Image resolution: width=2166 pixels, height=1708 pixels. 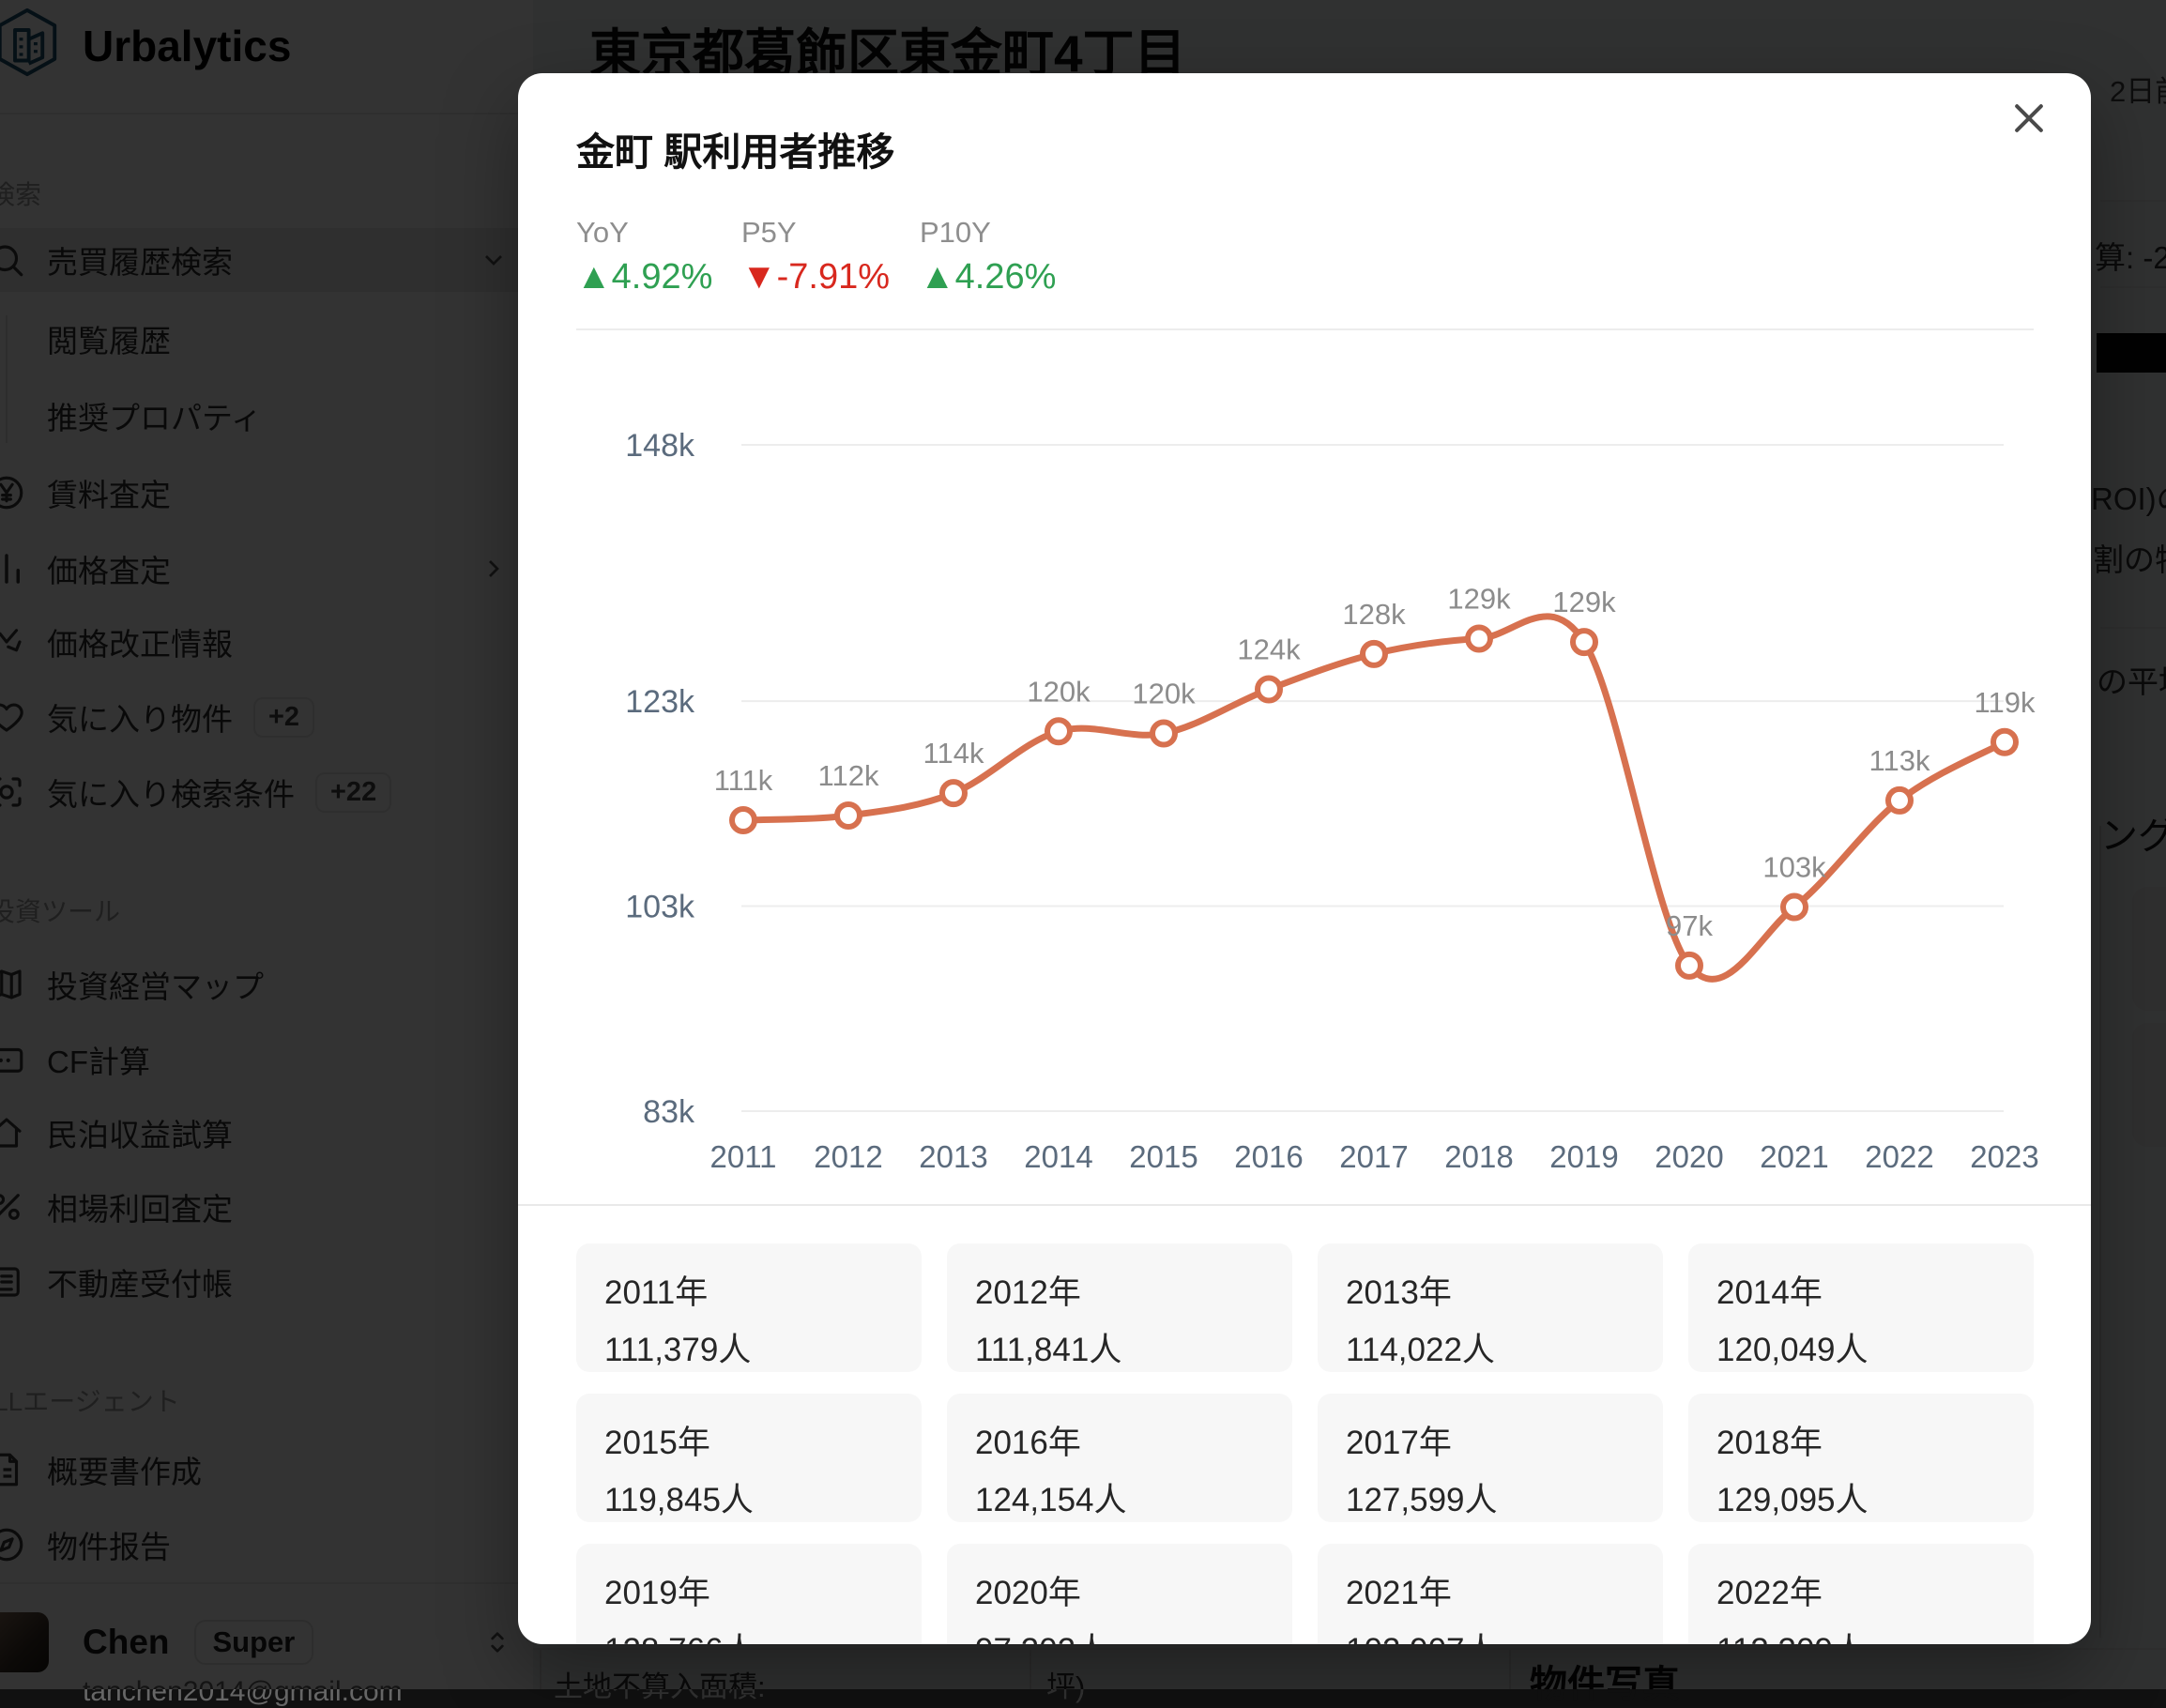 I want to click on svg-text: 2023, so click(x=2004, y=1156).